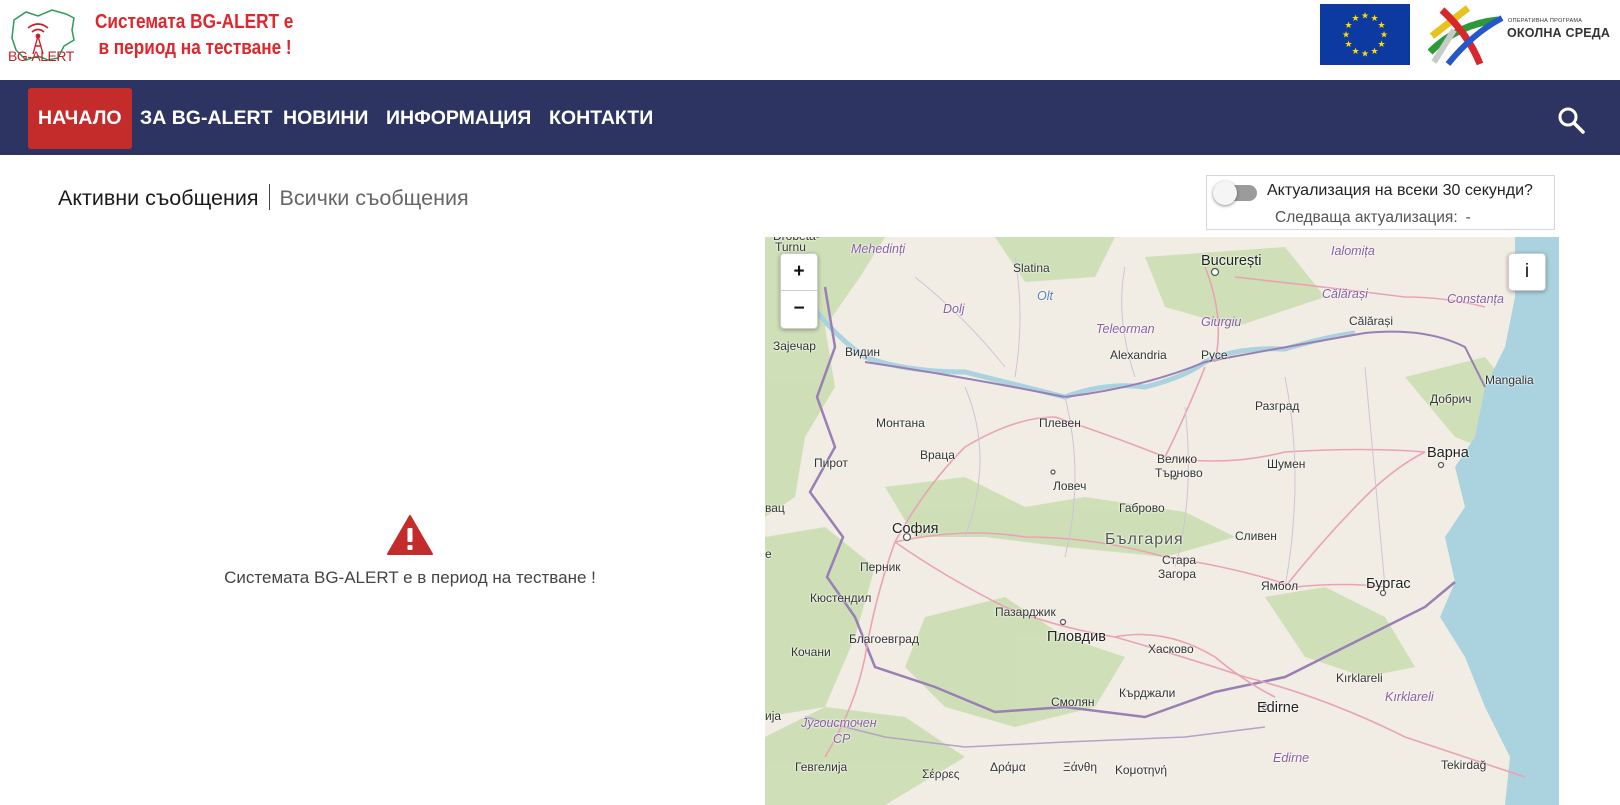 Image resolution: width=1620 pixels, height=805 pixels. I want to click on map-label: ија, so click(773, 716).